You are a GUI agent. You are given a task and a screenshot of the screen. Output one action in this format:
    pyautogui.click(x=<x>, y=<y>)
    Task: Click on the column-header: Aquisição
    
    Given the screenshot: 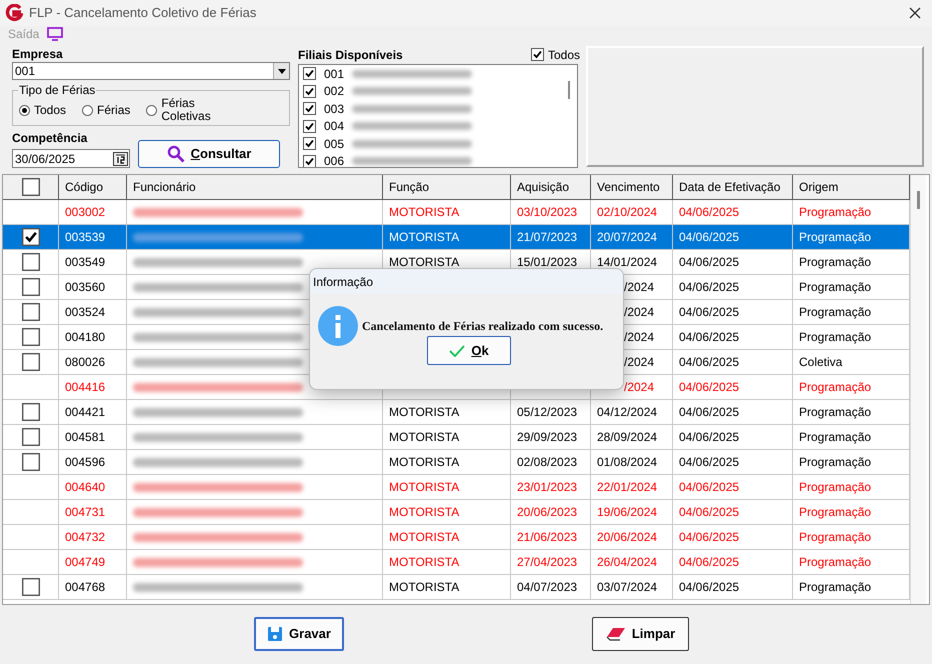 What is the action you would take?
    pyautogui.click(x=551, y=187)
    